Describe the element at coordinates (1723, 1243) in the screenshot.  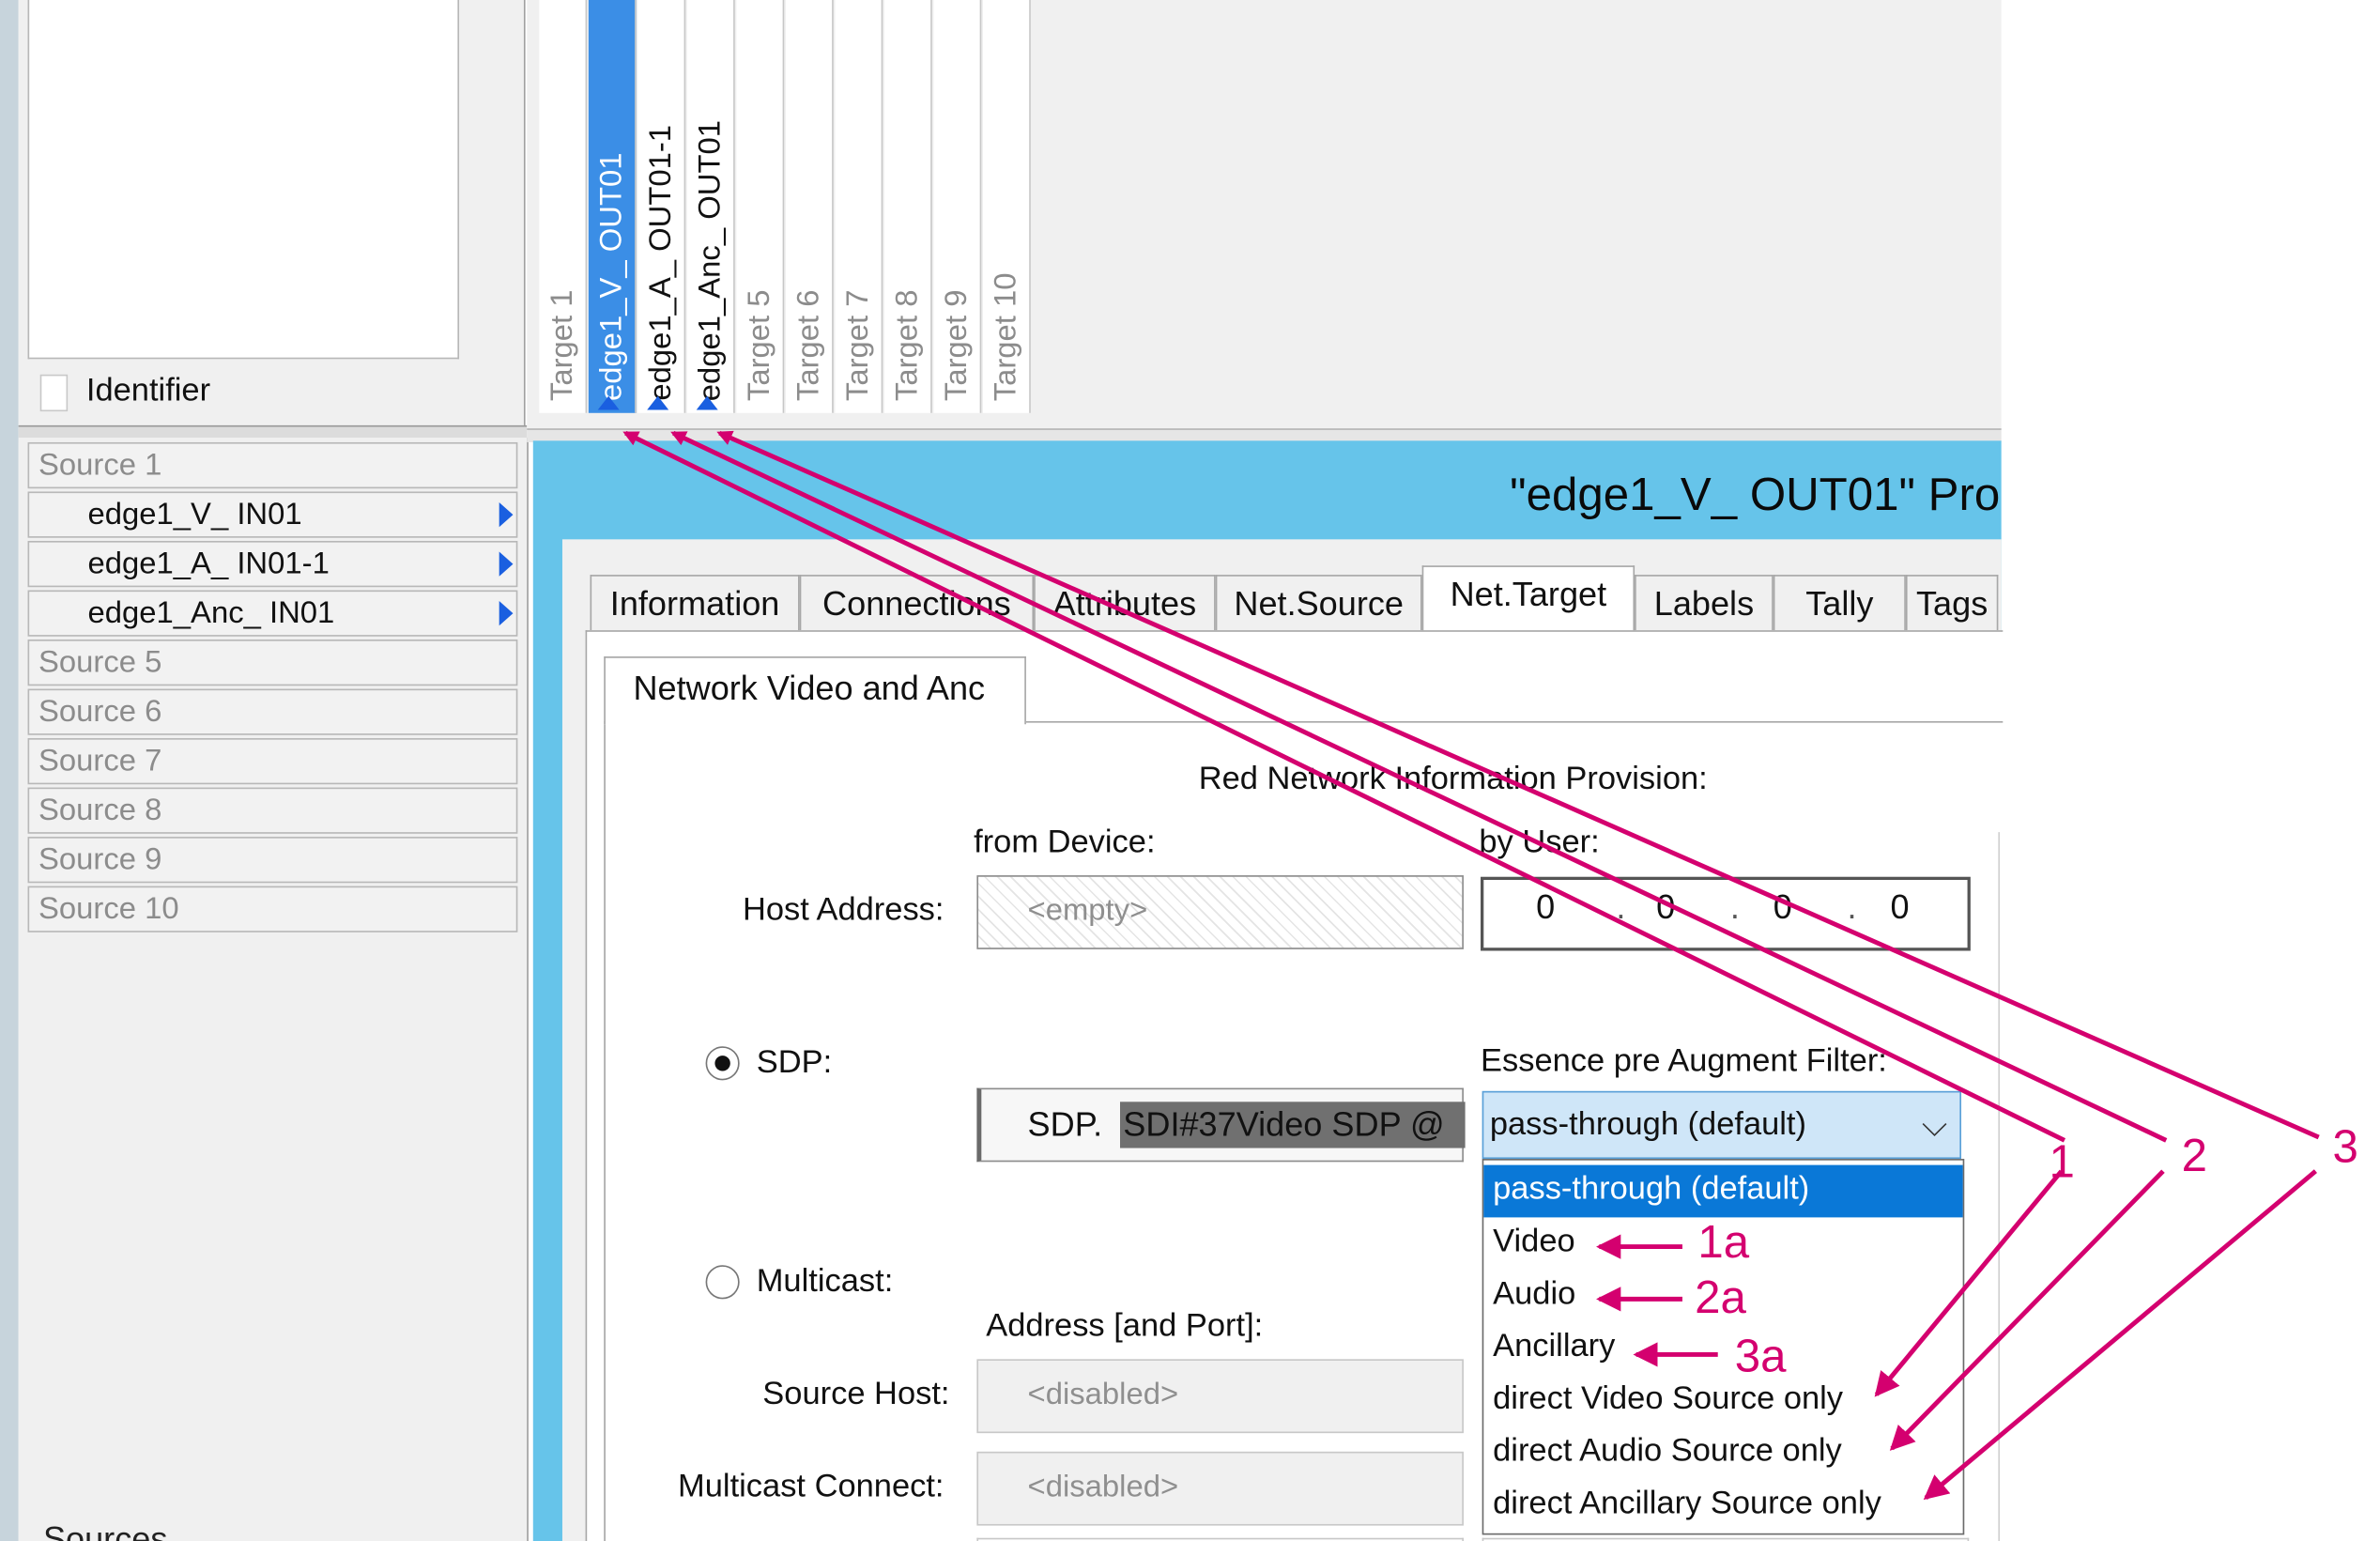
I see `annotation-1a: 1a` at that location.